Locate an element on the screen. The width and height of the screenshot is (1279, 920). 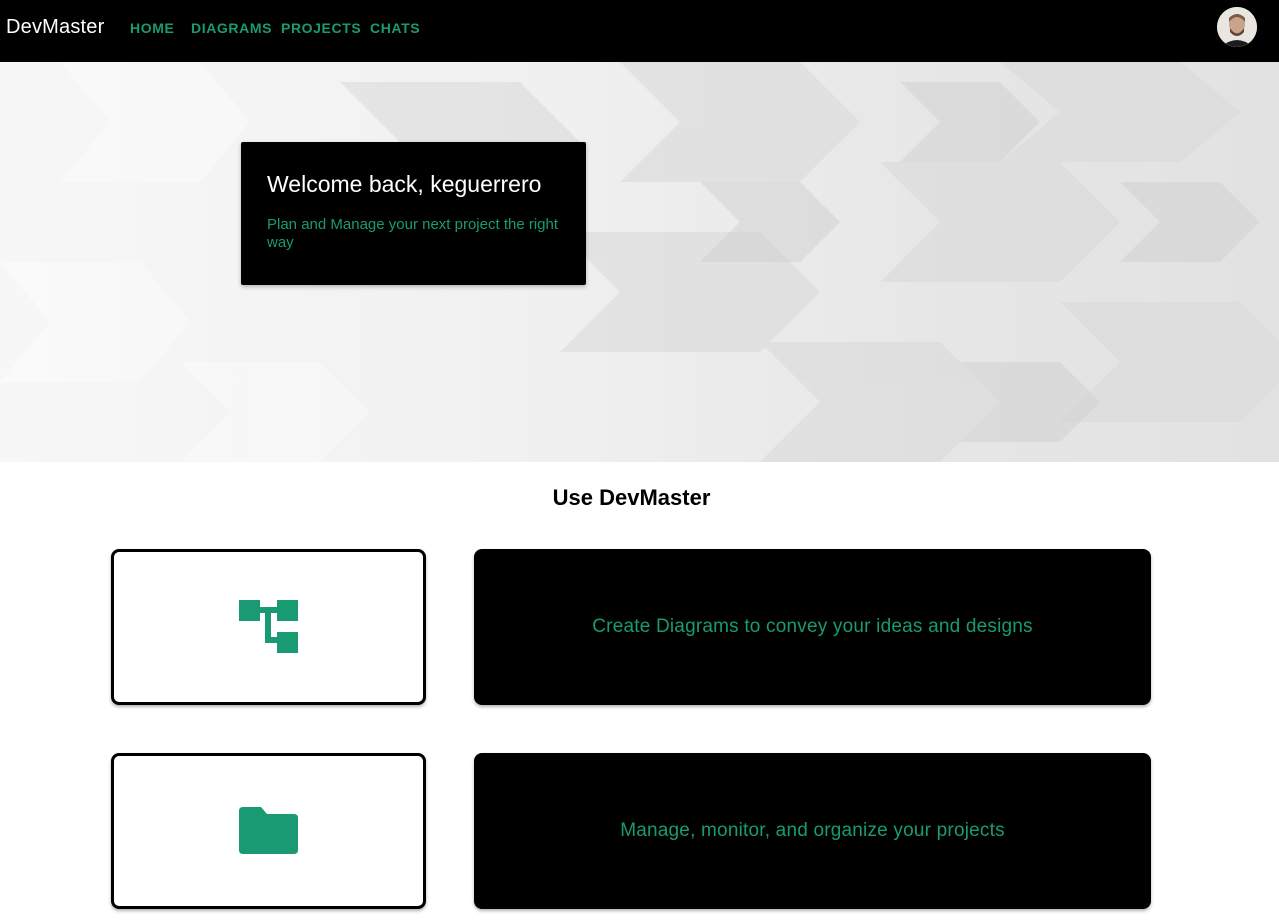
diagrams-icon-card is located at coordinates (268, 627).